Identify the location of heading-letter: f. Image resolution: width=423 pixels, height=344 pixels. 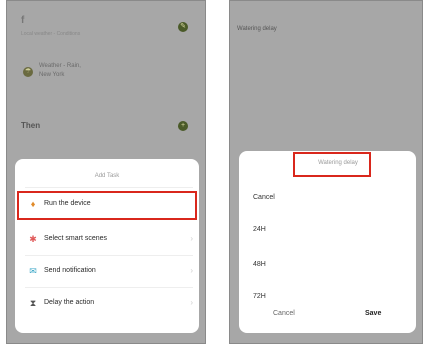
(23, 20).